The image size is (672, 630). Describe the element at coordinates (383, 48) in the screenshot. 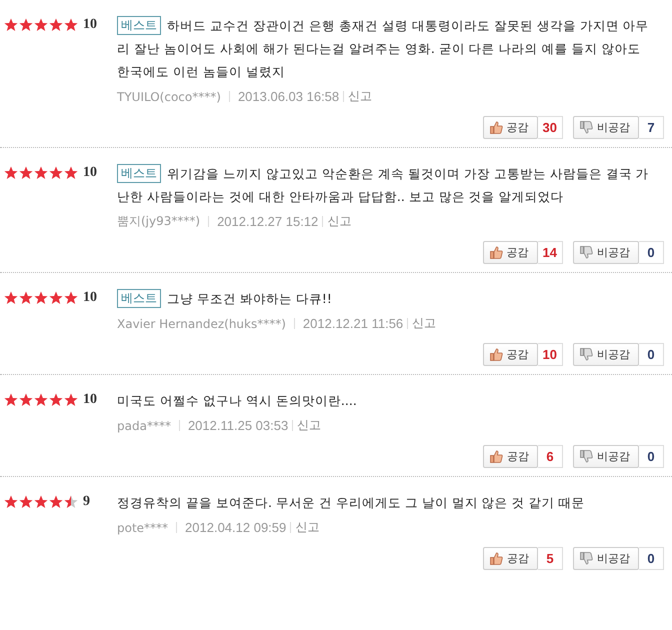

I see `review-text: 베스트 하버드 교수건 장관이건 은행 총재건 설령 대통령이라도 잘못된 생각을 가지면 아무리 잘난 놈이어도 사회에 해가 된다는걸 알려주는 영화. 굳이 다른 나라의 예를 들지 않아도 한국에도 이런 놈들이 널렸지` at that location.